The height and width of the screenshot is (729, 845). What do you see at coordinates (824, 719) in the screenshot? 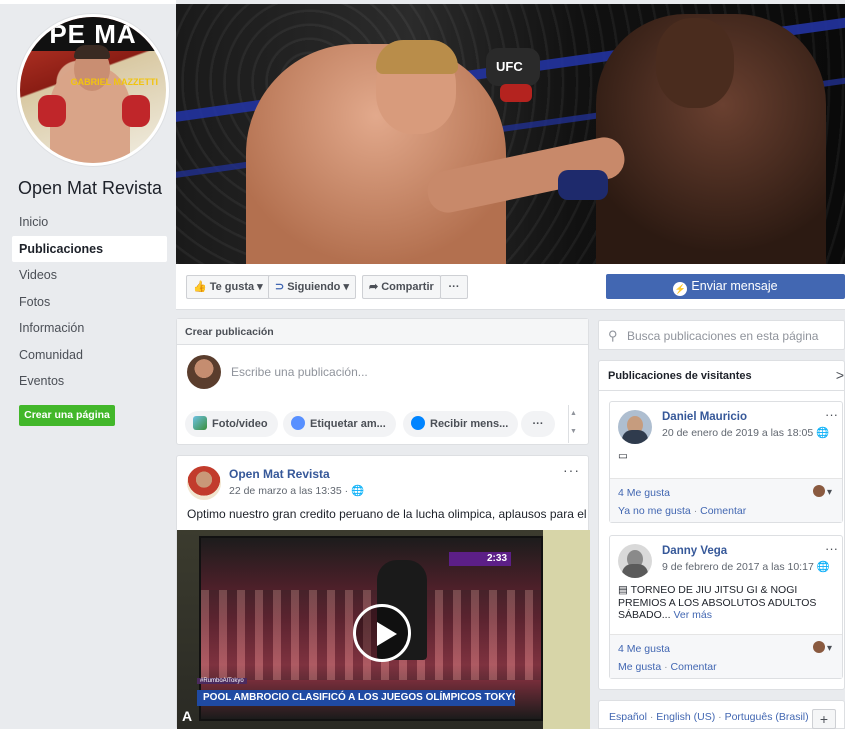
I see `add-language-button: +` at bounding box center [824, 719].